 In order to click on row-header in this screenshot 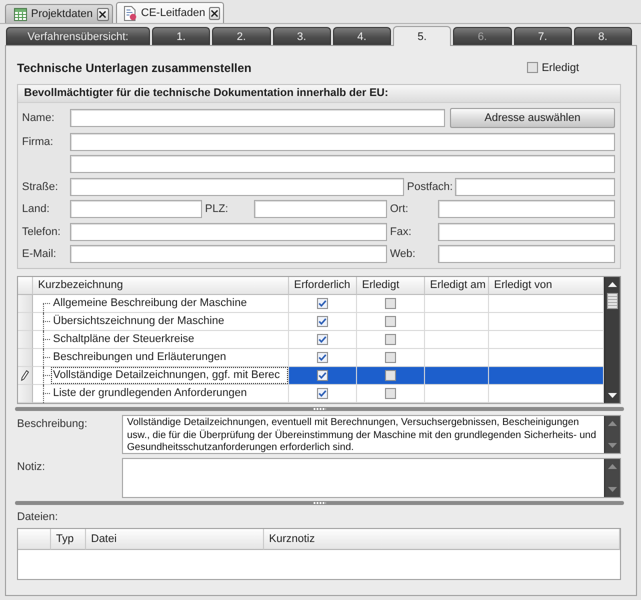, I will do `click(25, 376)`.